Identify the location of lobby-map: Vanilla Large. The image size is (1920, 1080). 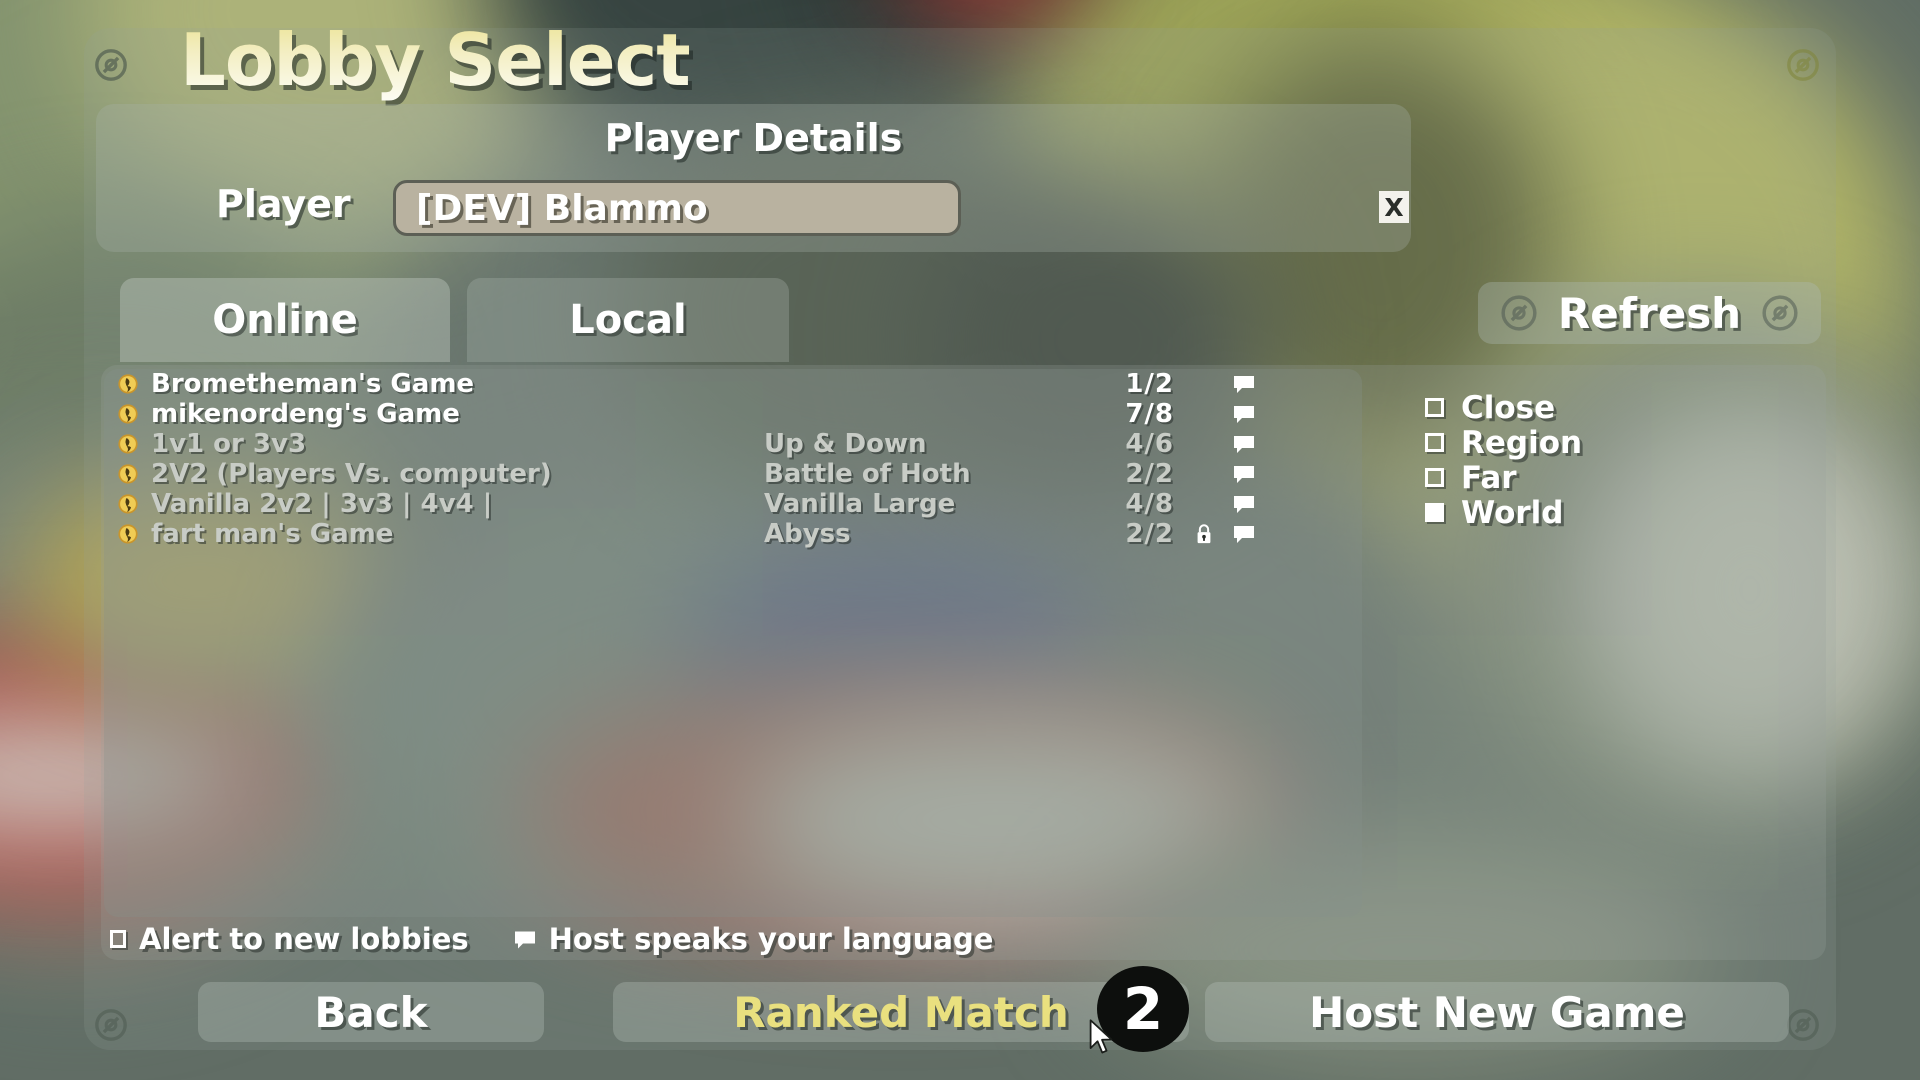
(860, 504).